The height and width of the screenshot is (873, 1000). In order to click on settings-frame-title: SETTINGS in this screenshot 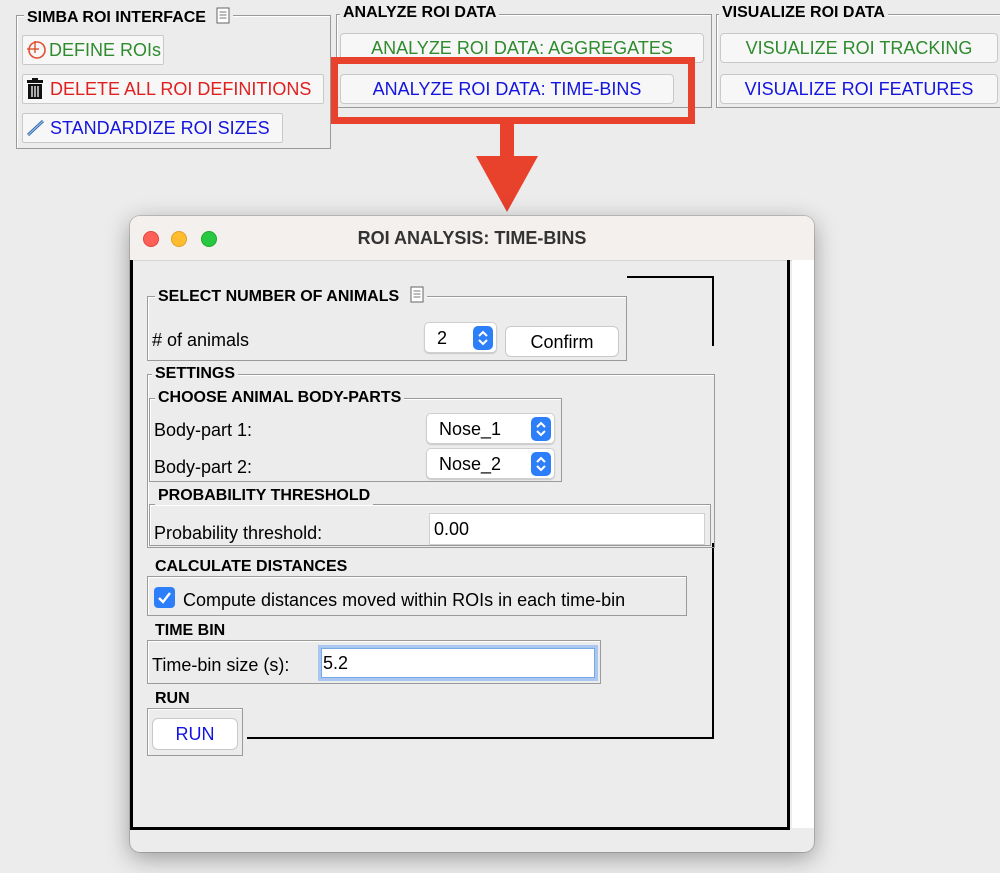, I will do `click(195, 374)`.